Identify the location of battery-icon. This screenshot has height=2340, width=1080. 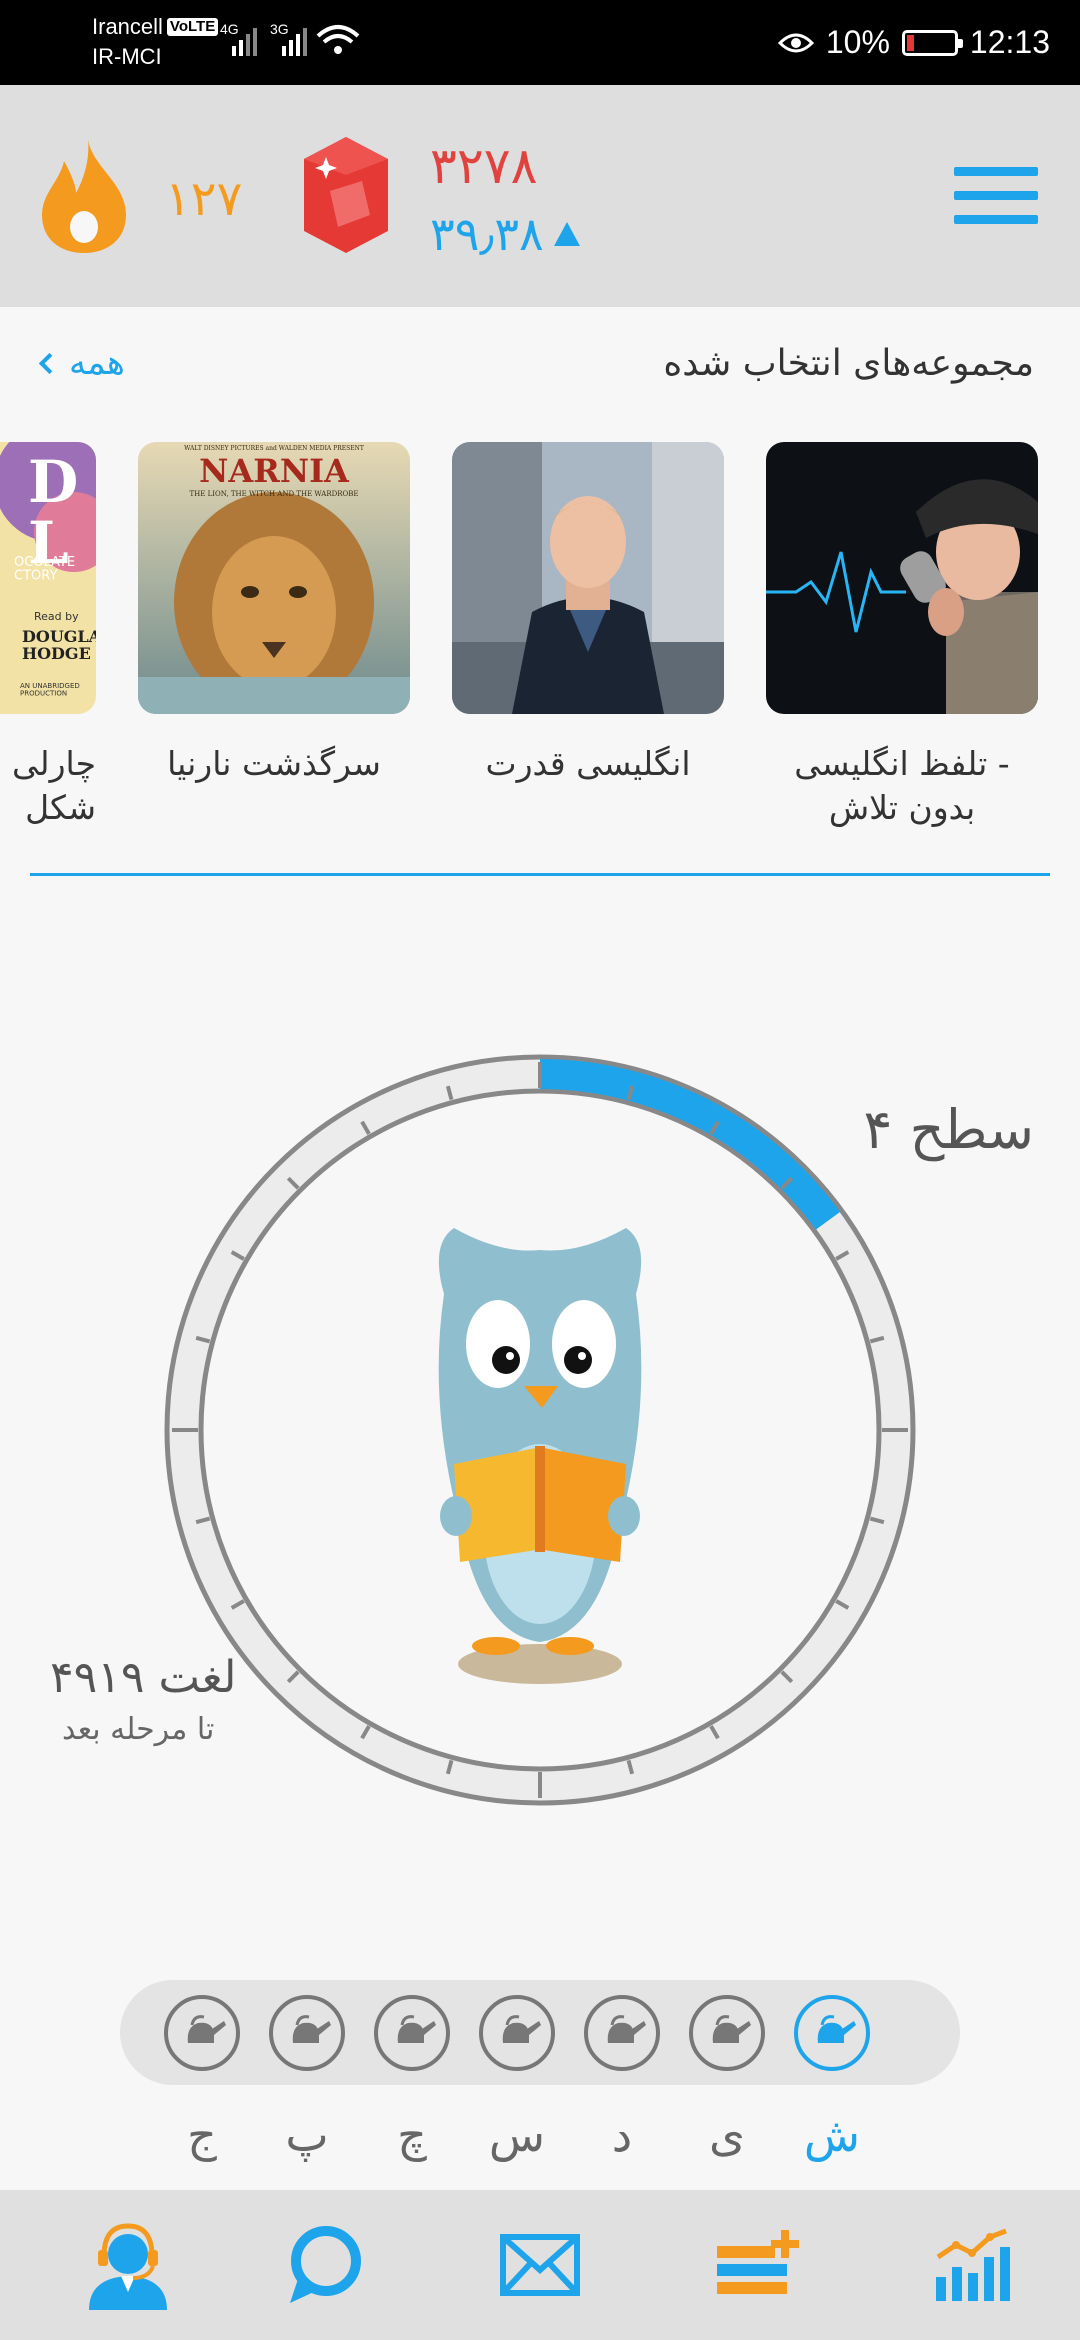
(932, 42).